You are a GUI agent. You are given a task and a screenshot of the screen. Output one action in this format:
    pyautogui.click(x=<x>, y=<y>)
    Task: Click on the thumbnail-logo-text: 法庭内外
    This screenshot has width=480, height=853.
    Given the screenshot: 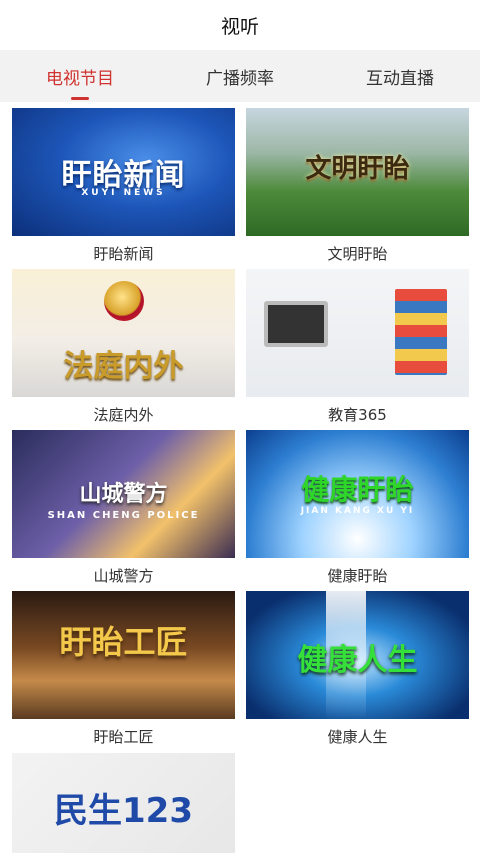 What is the action you would take?
    pyautogui.click(x=123, y=366)
    